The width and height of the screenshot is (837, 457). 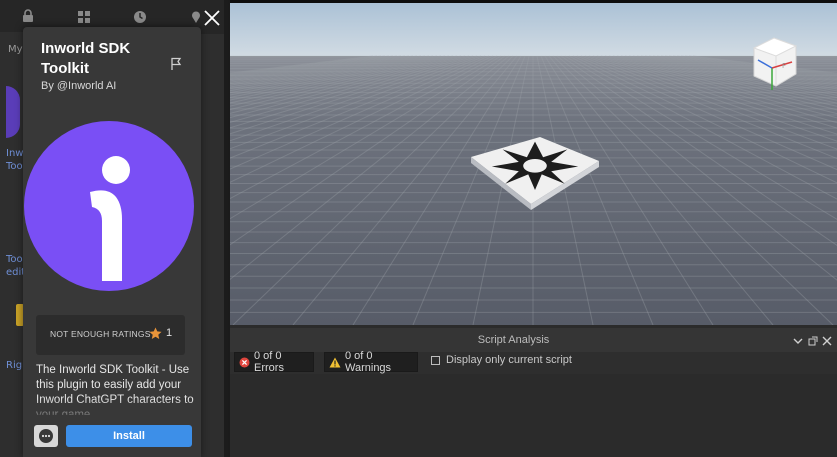 What do you see at coordinates (86, 58) in the screenshot?
I see `plugin-title: Inworld SDK Toolkit` at bounding box center [86, 58].